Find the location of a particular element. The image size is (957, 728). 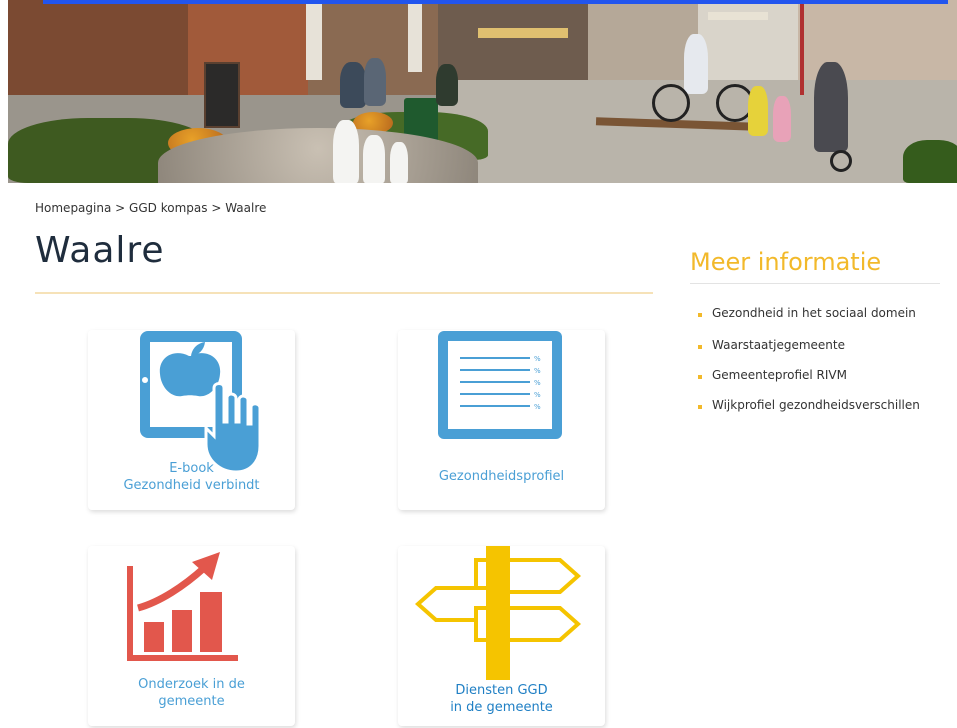

breadcrumb-current: Waalre is located at coordinates (246, 208).